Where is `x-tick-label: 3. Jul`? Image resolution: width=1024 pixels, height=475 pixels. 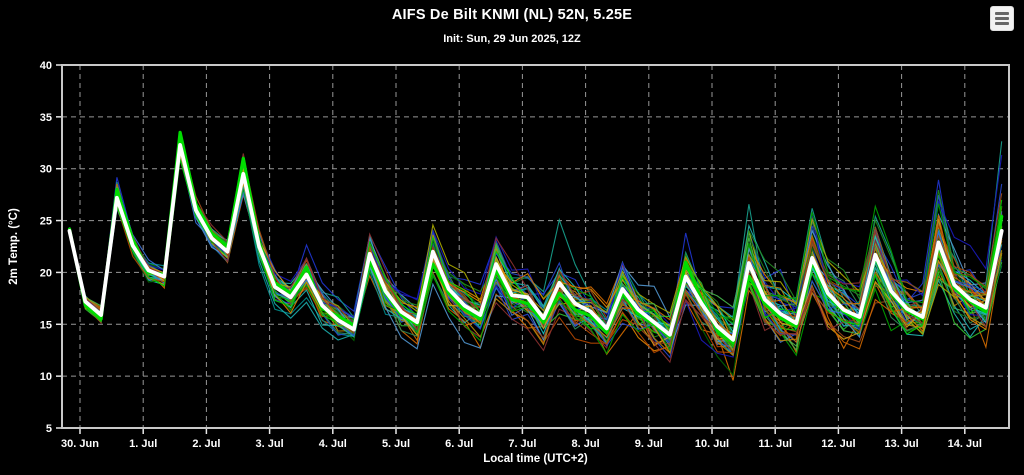 x-tick-label: 3. Jul is located at coordinates (270, 444).